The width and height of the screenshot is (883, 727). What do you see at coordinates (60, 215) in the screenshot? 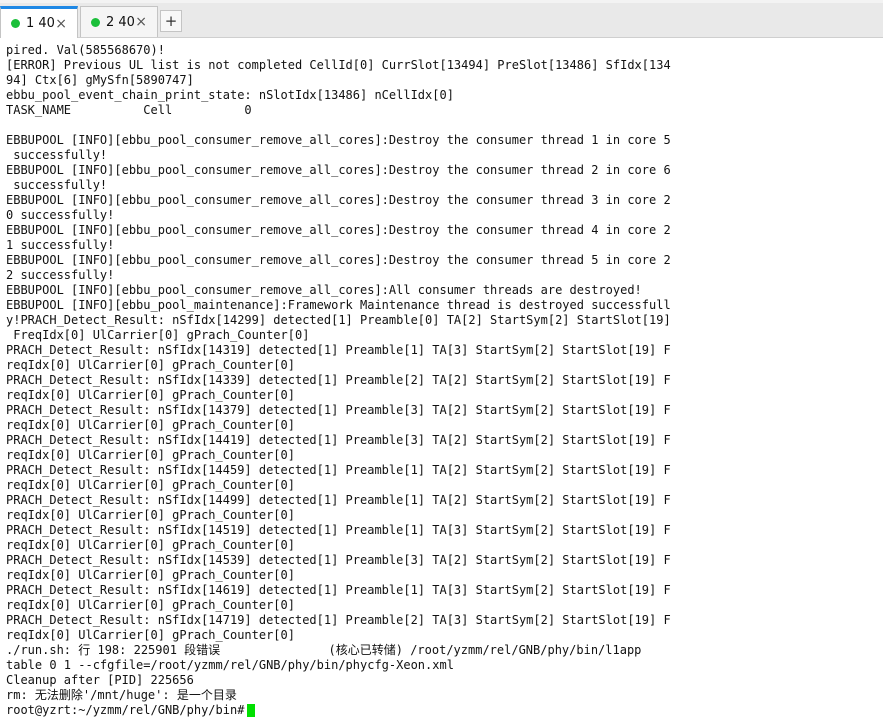
I see `terminal-line: 0 successfully!` at bounding box center [60, 215].